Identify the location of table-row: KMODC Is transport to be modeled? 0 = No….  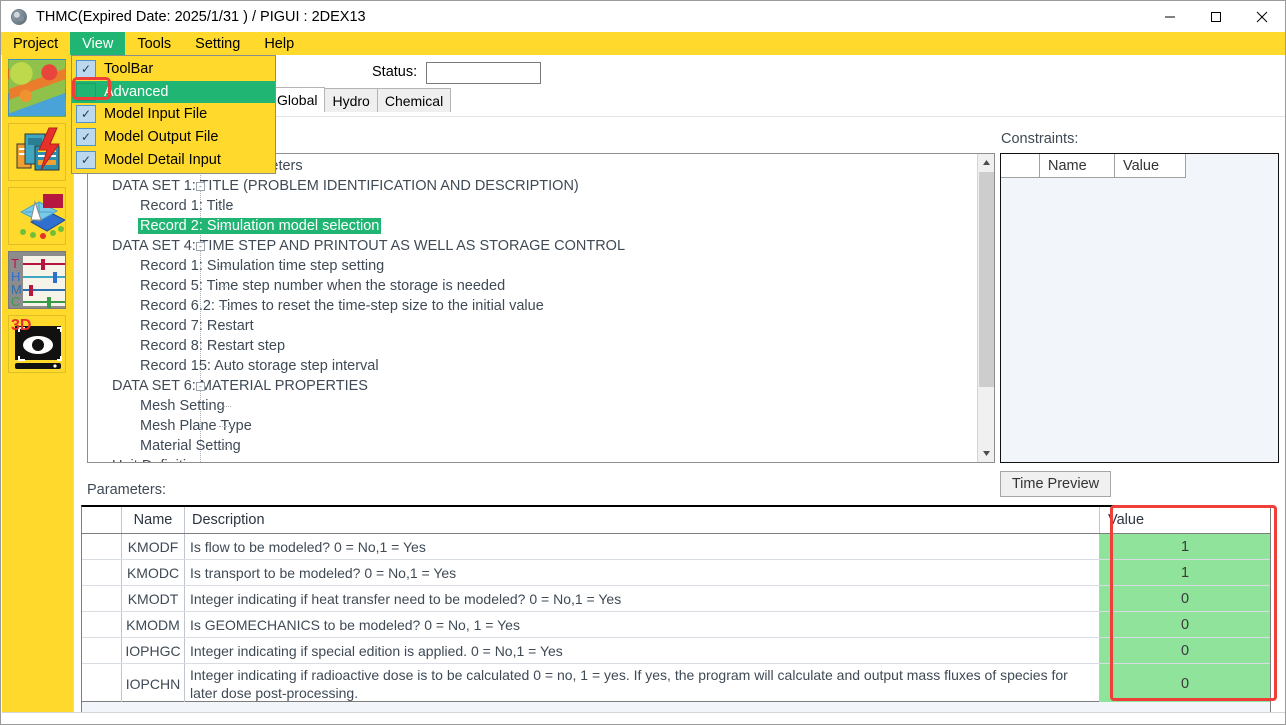
(676, 573).